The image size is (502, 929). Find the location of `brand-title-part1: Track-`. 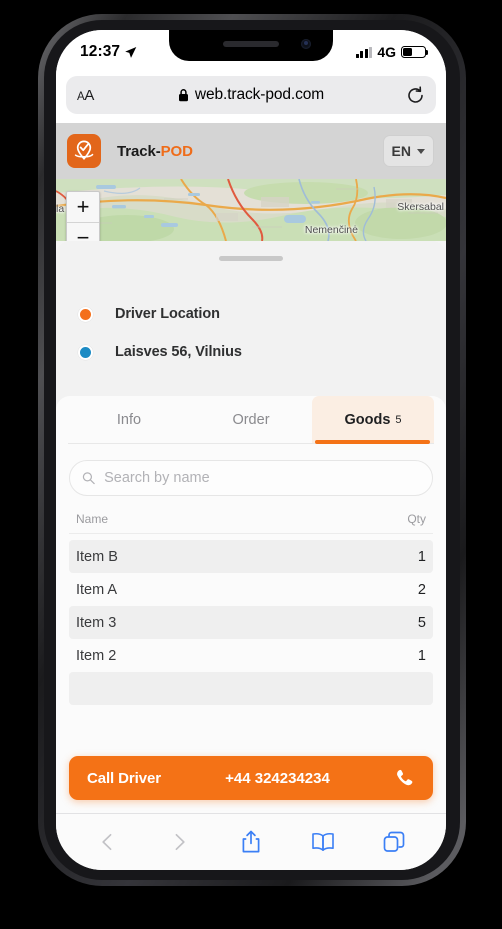

brand-title-part1: Track- is located at coordinates (139, 151).